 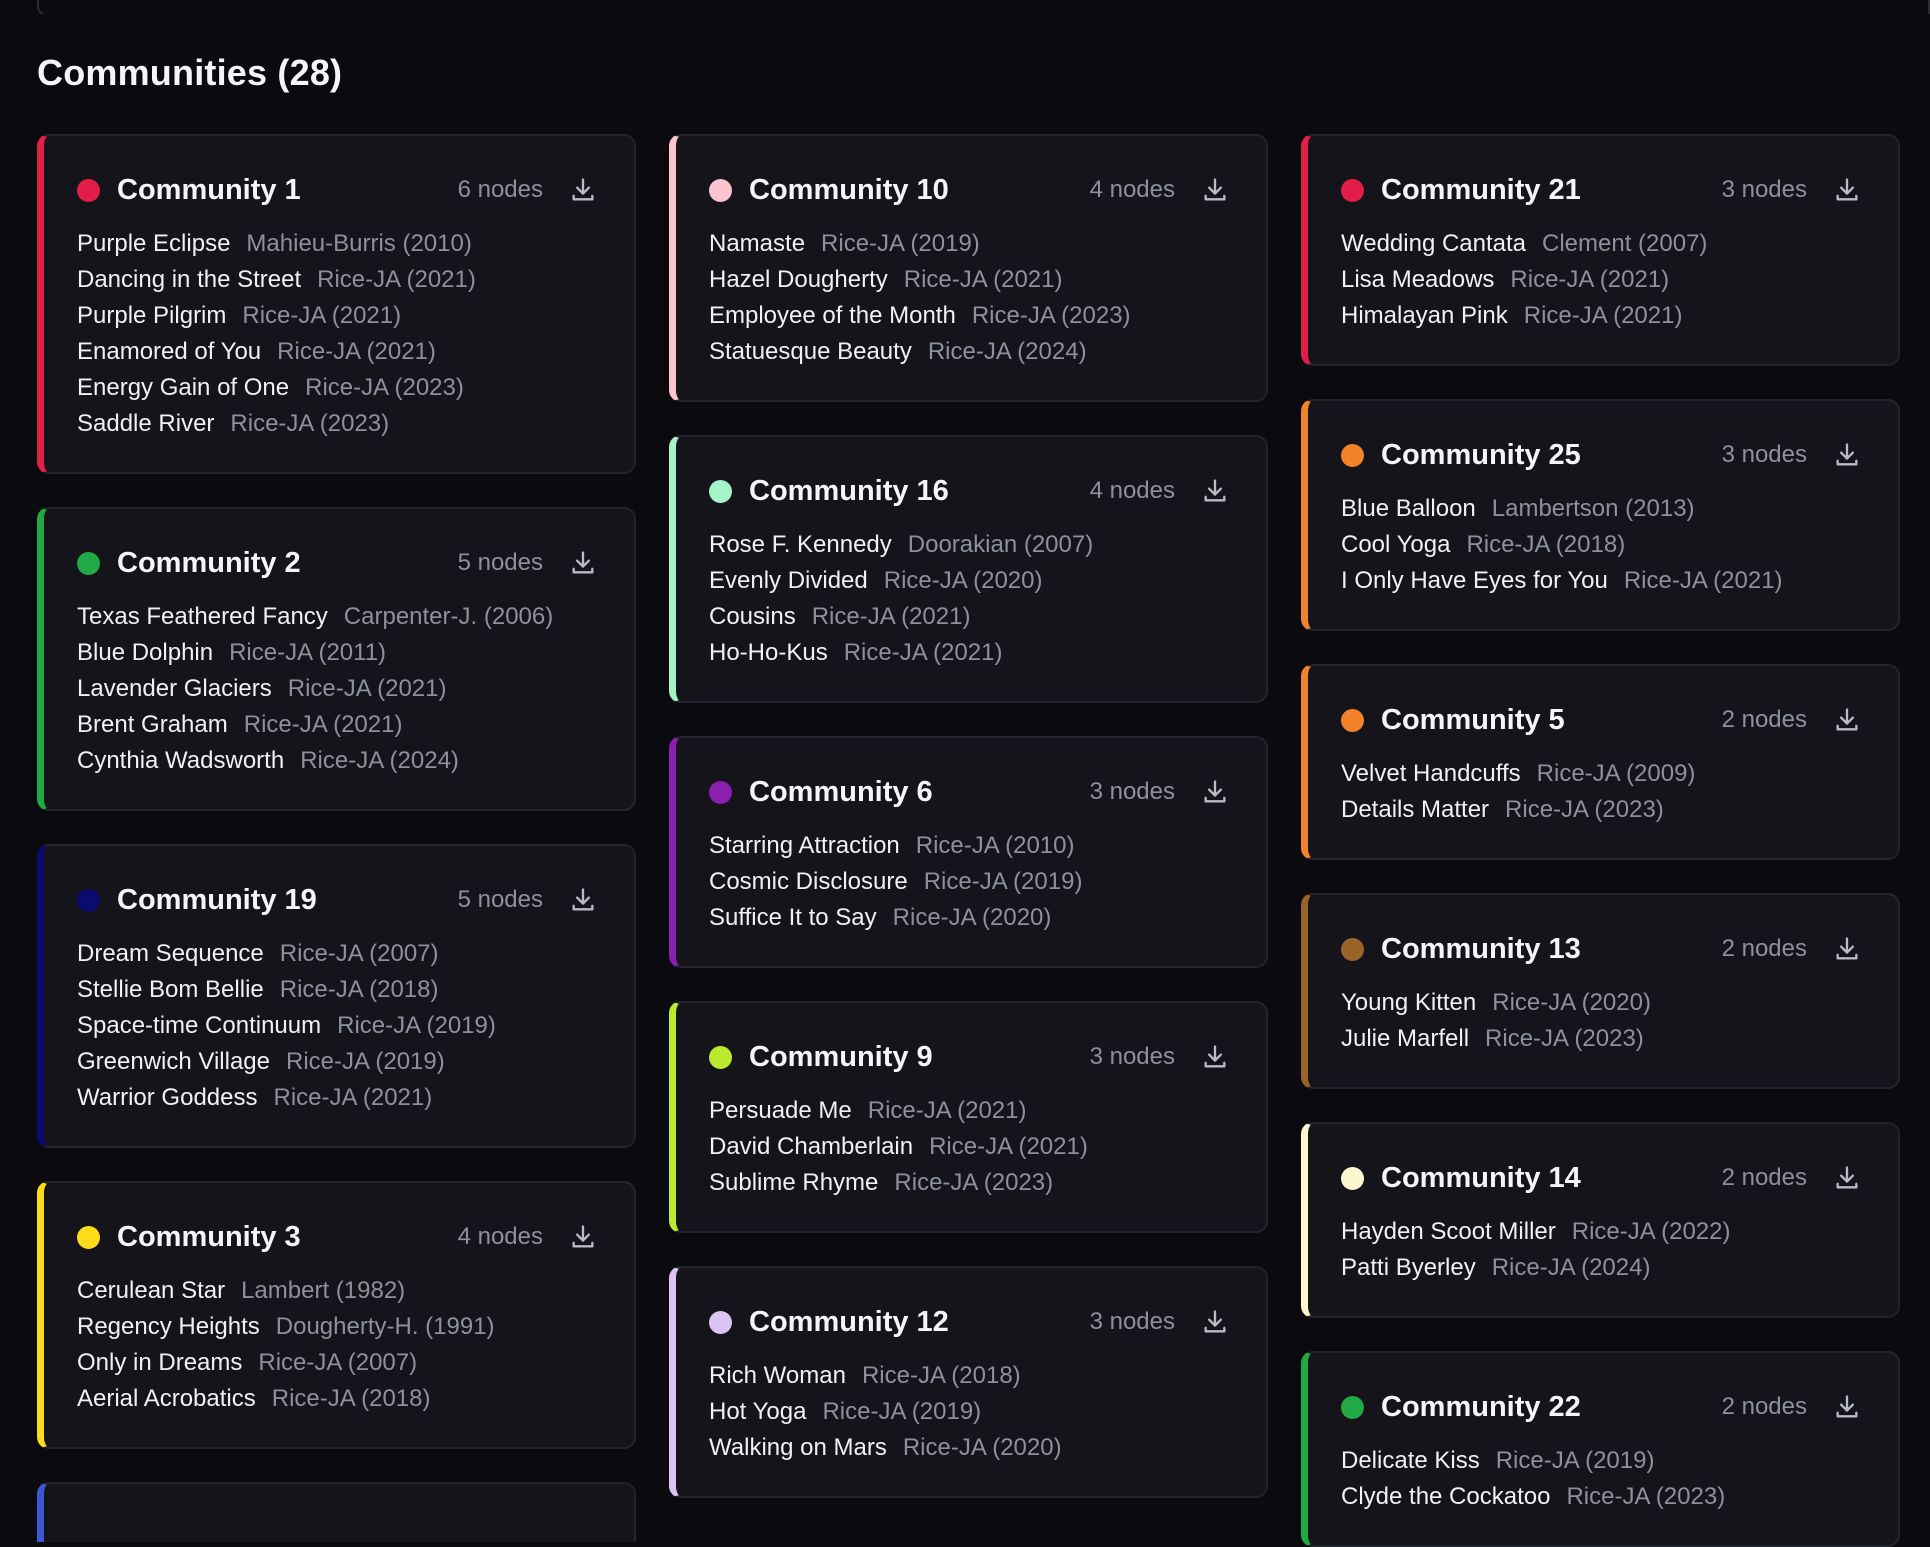 I want to click on member-name: Persuade Me, so click(x=780, y=1110).